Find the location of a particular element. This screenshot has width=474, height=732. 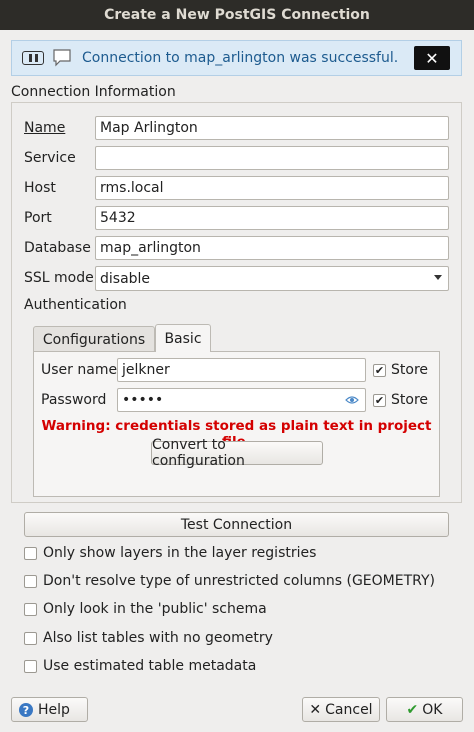

close-icon: ✕ is located at coordinates (432, 58).